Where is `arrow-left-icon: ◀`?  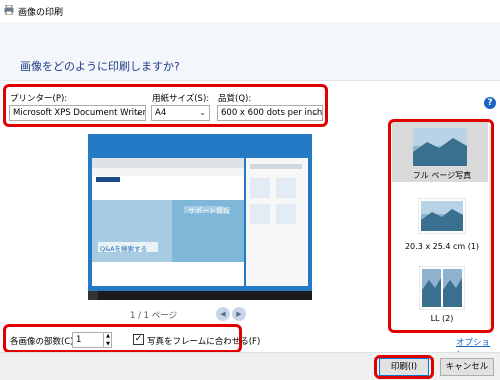
arrow-left-icon: ◀ is located at coordinates (223, 314).